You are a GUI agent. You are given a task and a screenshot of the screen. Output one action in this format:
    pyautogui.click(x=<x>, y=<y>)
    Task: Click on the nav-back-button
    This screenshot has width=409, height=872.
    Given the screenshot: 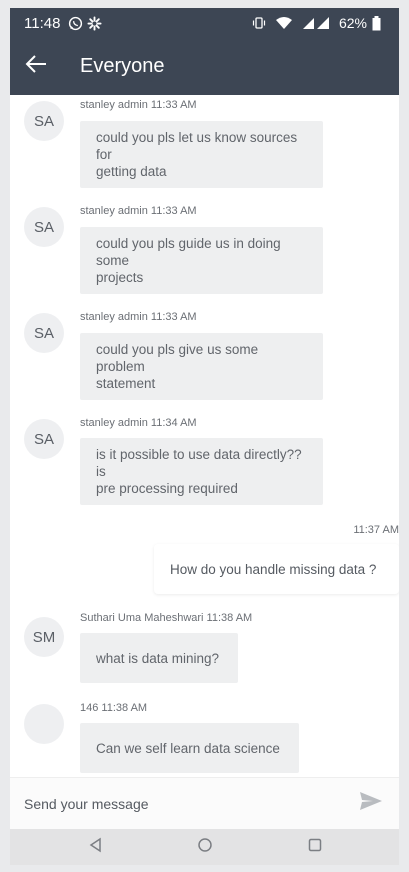 What is the action you would take?
    pyautogui.click(x=95, y=847)
    